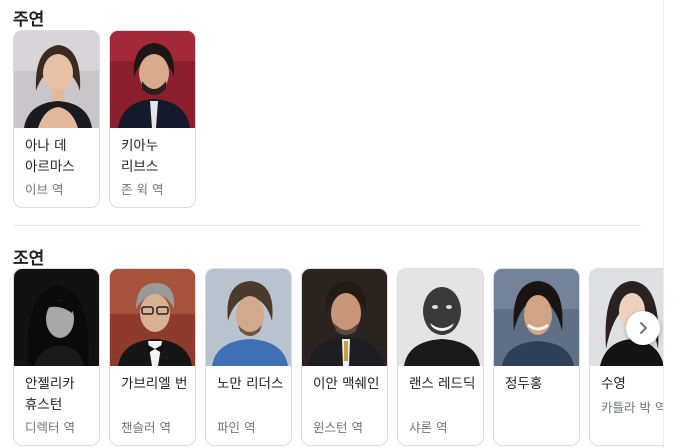  I want to click on role-name: 샤론 역, so click(428, 427).